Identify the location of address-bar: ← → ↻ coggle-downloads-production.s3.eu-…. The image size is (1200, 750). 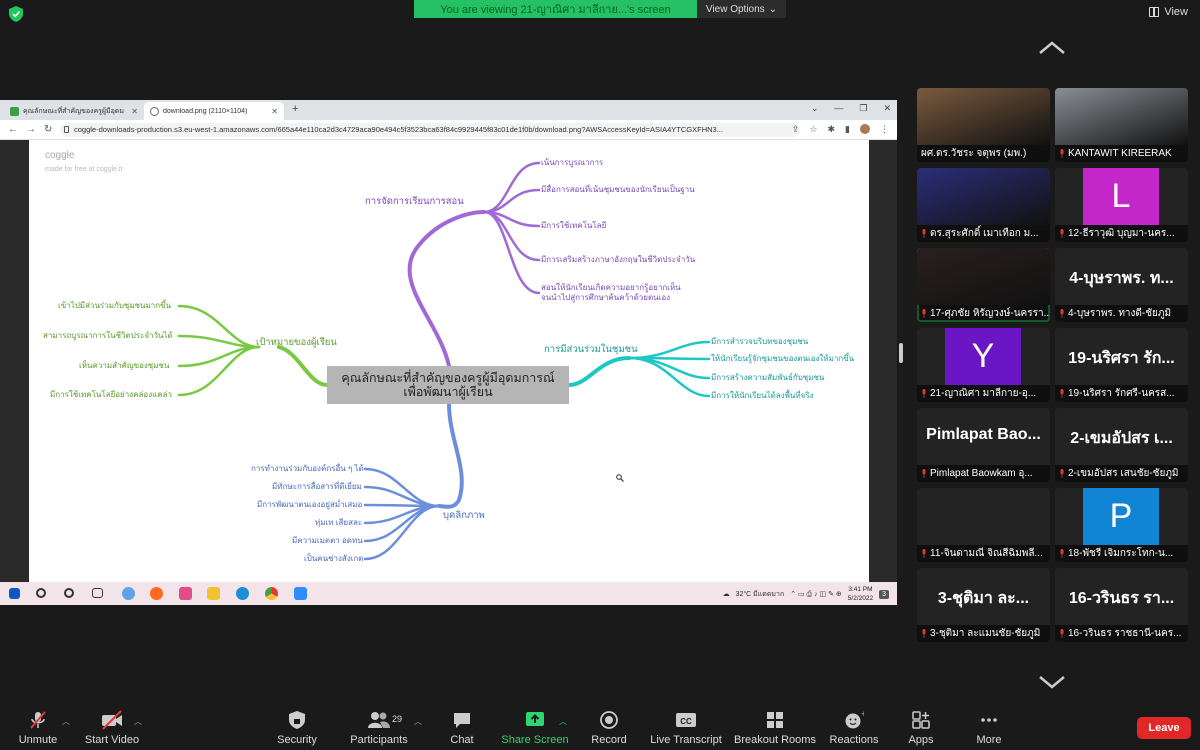
(448, 130).